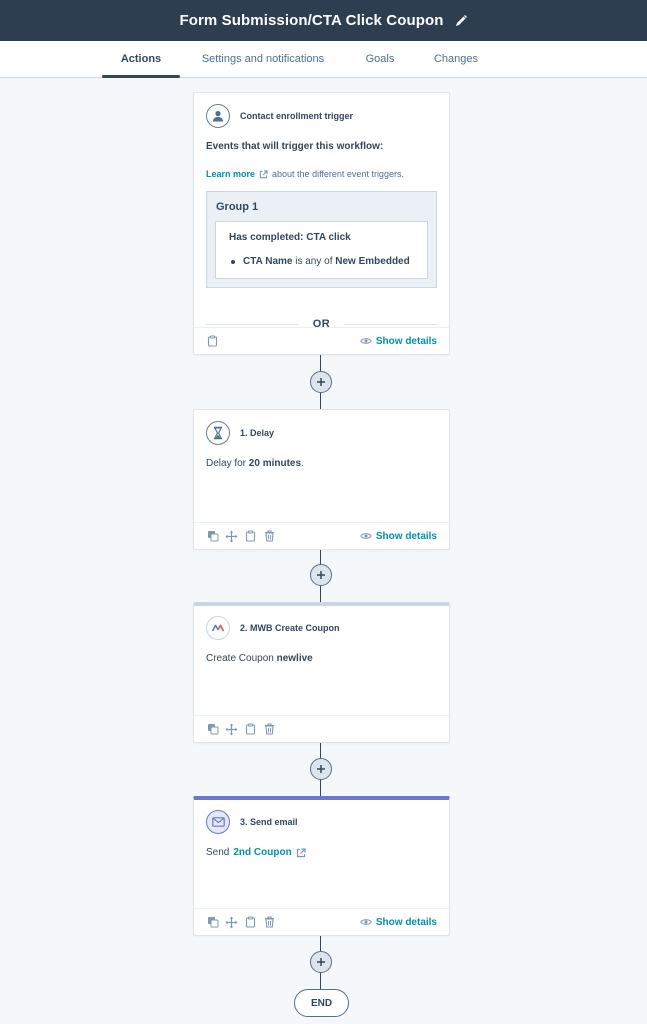  What do you see at coordinates (230, 174) in the screenshot?
I see `learn-more-link: Learn more` at bounding box center [230, 174].